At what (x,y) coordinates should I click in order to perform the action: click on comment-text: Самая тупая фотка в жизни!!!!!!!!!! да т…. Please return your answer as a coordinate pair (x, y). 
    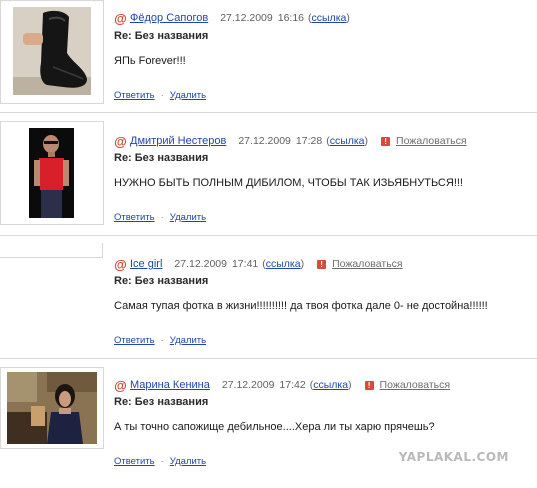
    Looking at the image, I should click on (301, 306).